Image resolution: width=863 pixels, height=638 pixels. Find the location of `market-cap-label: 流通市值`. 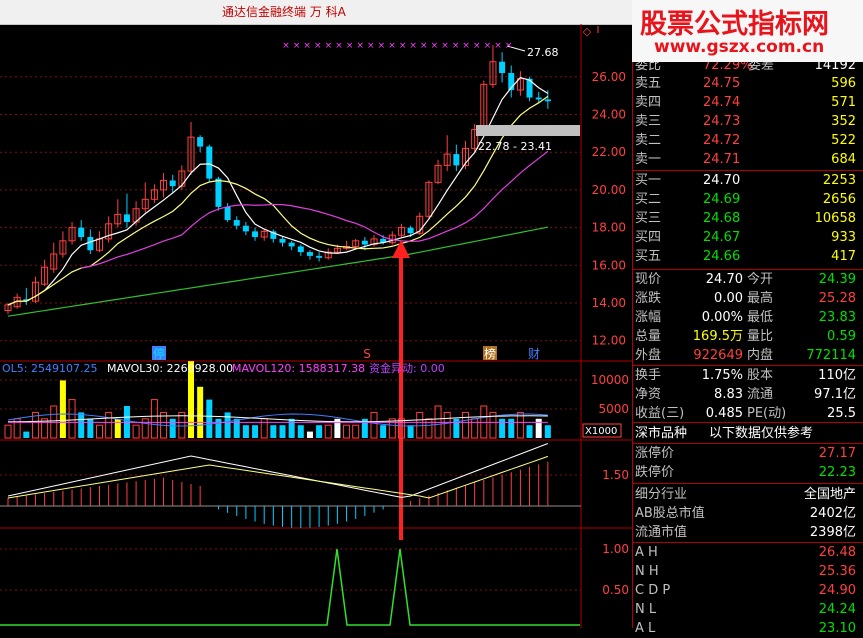

market-cap-label: 流通市值 is located at coordinates (661, 532).